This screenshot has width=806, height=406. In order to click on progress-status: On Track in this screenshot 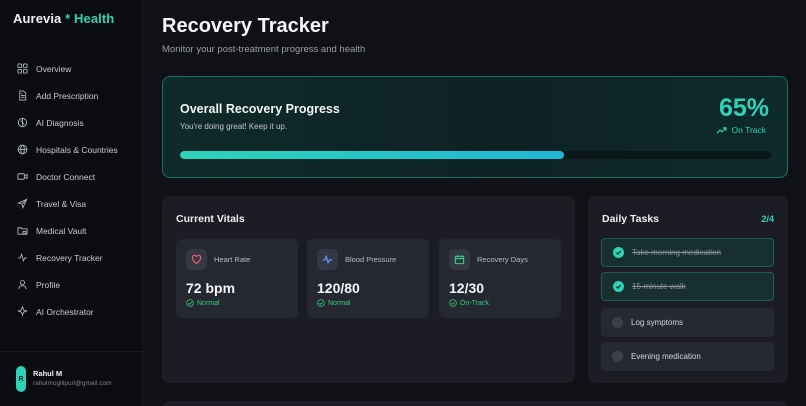, I will do `click(741, 130)`.